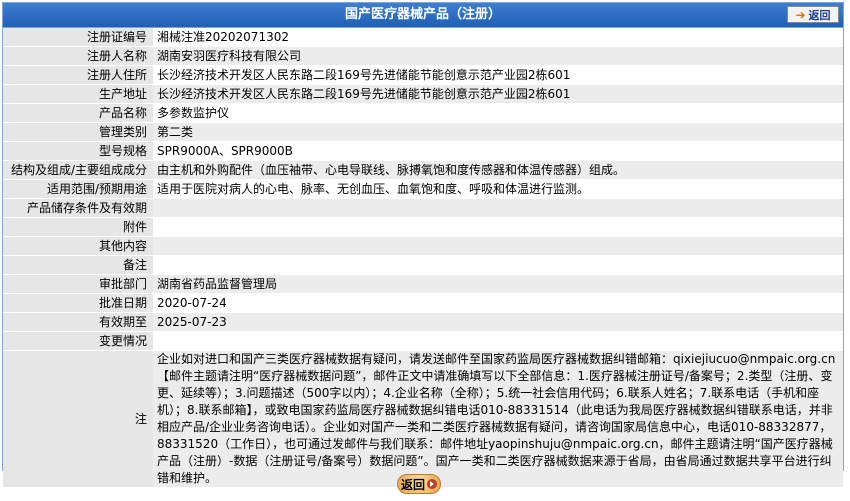 The image size is (850, 501). I want to click on field-value: 适用于医院对病人的心电、脉率、无创血压、血氧饱和度、呼吸和体温进行监测。, so click(498, 189).